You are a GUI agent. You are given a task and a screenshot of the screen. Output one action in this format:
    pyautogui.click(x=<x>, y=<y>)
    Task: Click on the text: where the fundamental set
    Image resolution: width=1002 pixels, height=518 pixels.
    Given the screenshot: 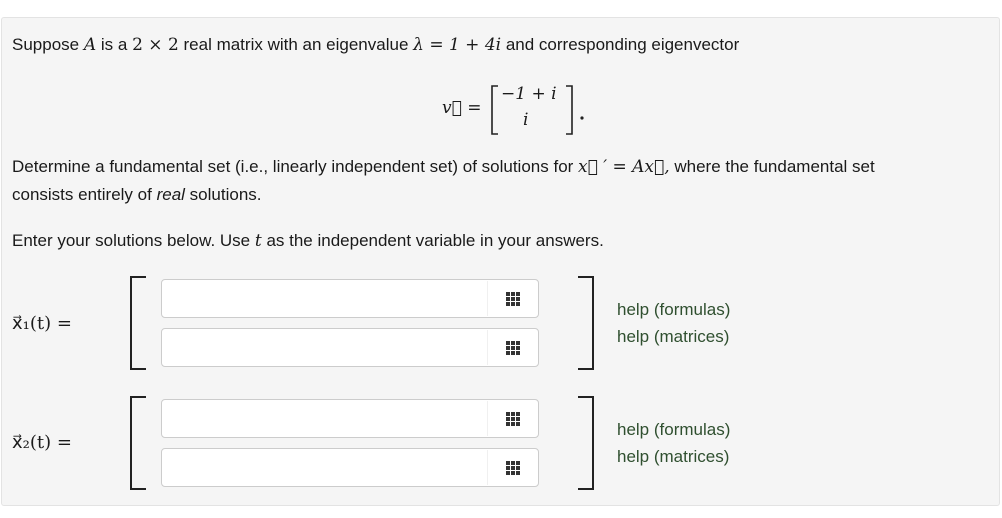 What is the action you would take?
    pyautogui.click(x=774, y=166)
    